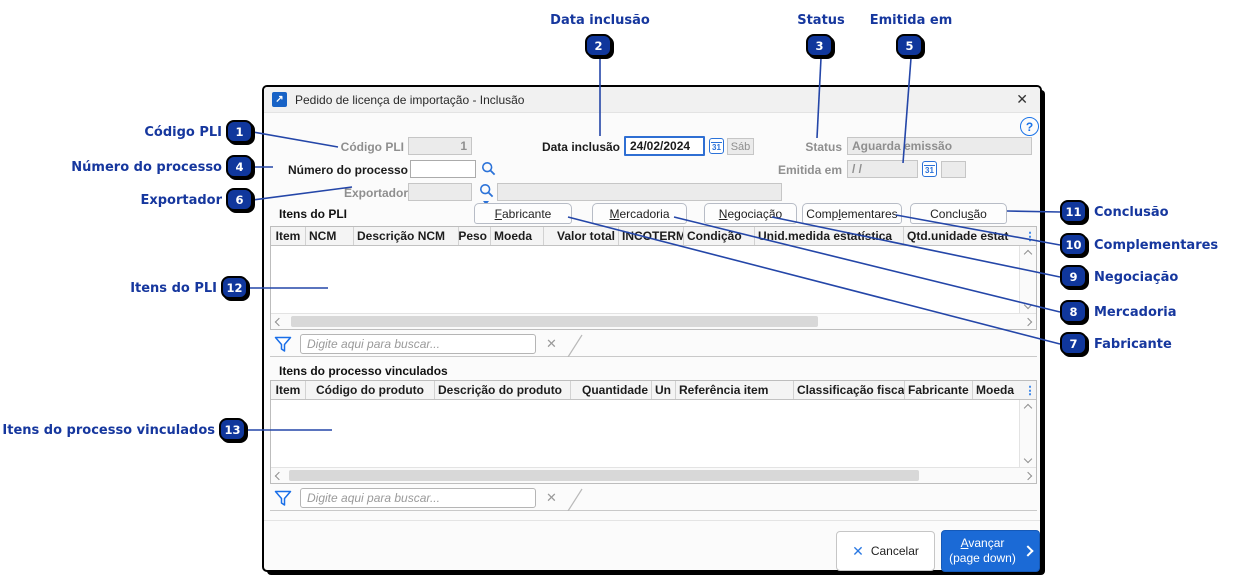 The image size is (1234, 585). I want to click on cancel-x-icon: ✕, so click(858, 550).